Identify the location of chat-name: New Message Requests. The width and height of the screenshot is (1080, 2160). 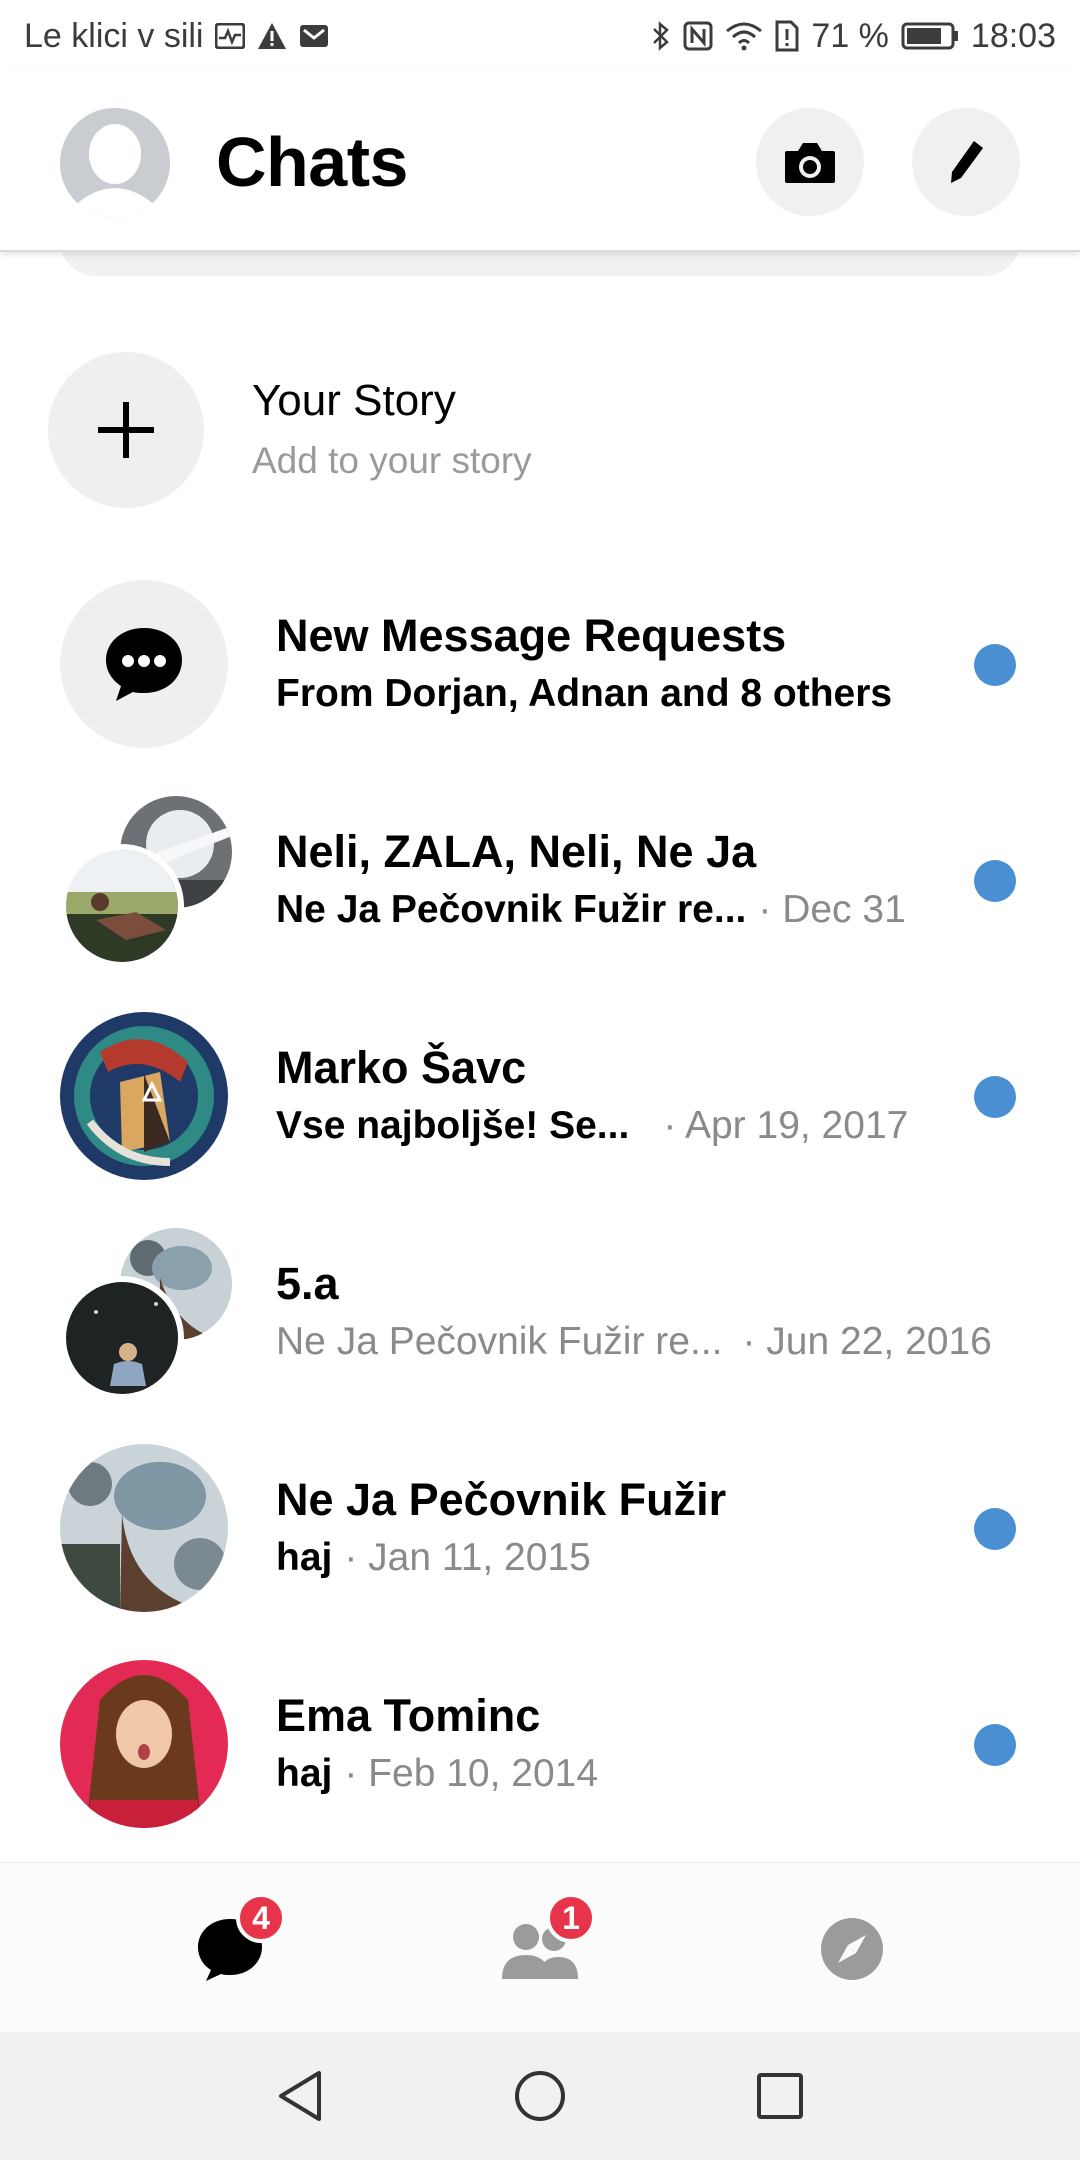
(531, 635).